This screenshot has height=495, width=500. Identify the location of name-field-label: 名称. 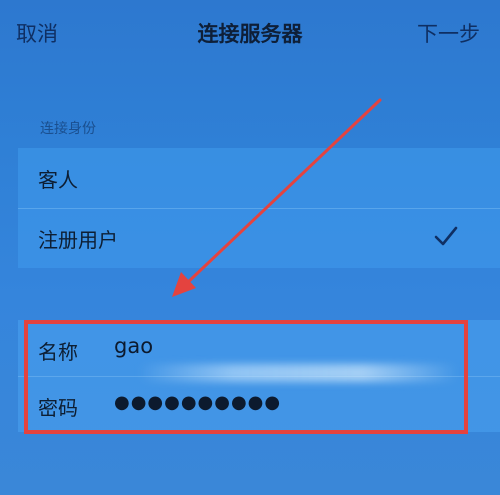
(58, 352).